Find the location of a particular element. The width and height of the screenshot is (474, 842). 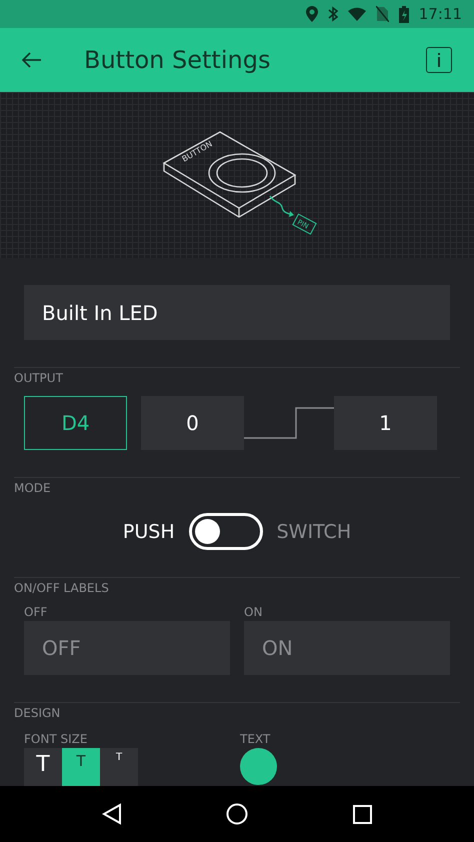

field-label: FONT SIZE is located at coordinates (56, 739).